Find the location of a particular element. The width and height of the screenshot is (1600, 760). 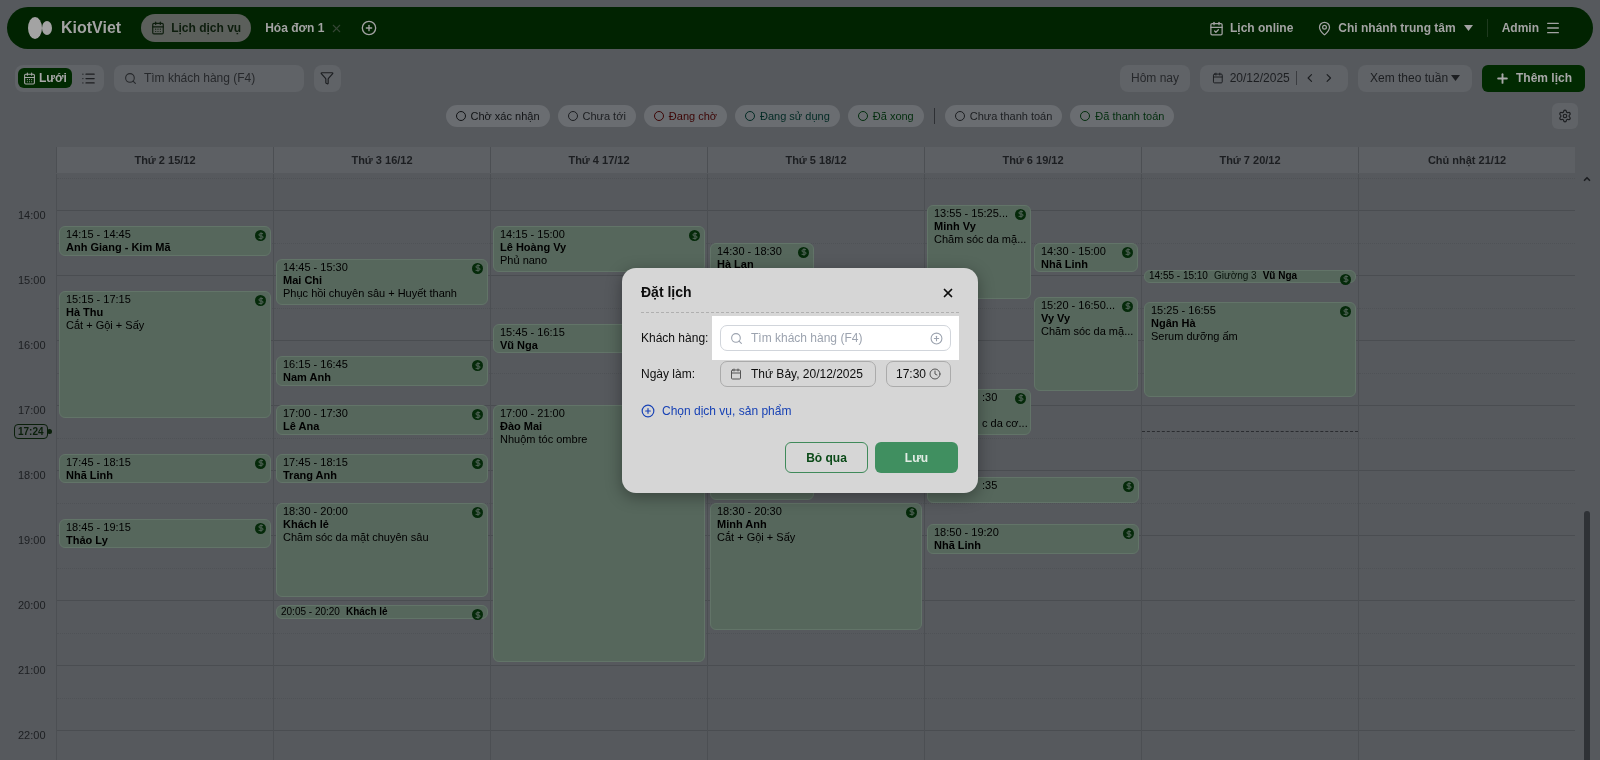

brand-name: KiotViet is located at coordinates (91, 28).